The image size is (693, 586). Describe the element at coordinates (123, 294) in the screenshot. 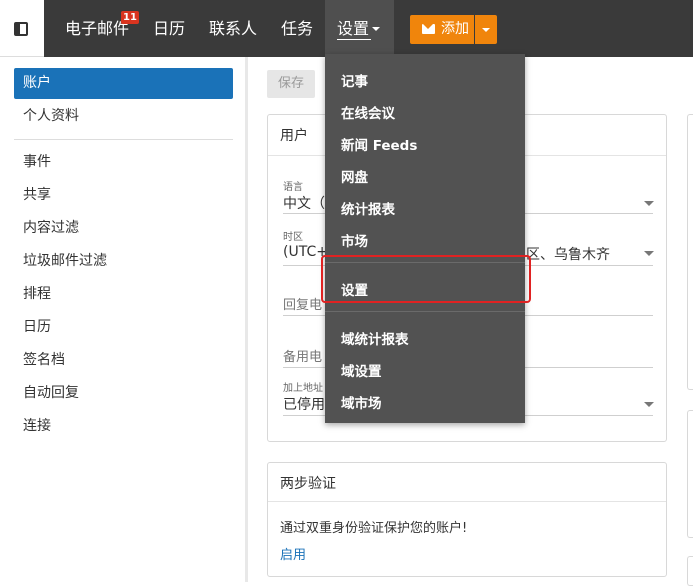

I see `sidebar-item-schedule: 排程` at that location.